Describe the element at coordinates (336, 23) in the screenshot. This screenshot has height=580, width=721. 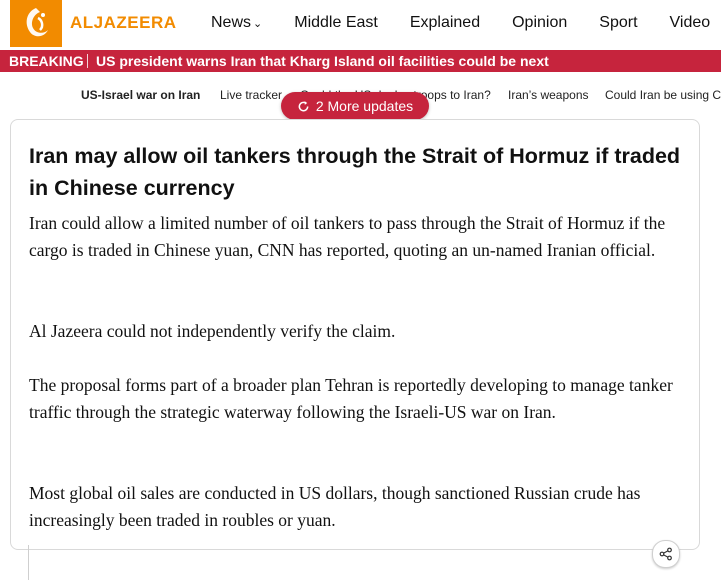
I see `nav-middle-east: Middle East` at that location.